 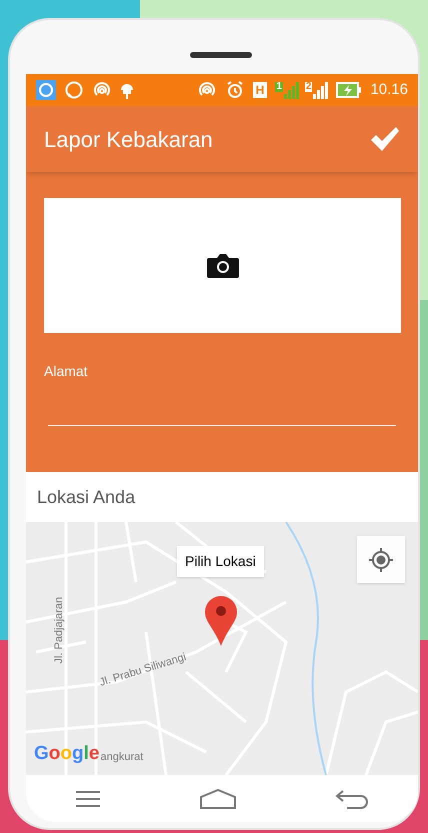 I want to click on location-title: Lokasi Anda, so click(x=86, y=497).